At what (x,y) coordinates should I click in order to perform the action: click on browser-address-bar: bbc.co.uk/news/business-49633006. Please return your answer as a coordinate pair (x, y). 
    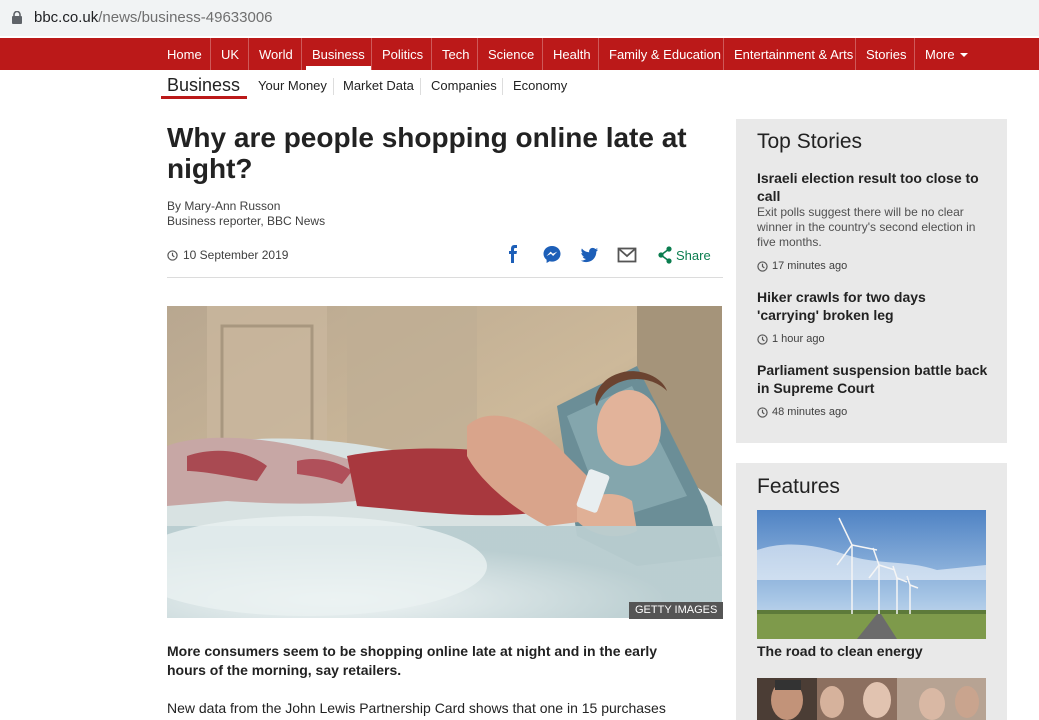
    Looking at the image, I should click on (519, 18).